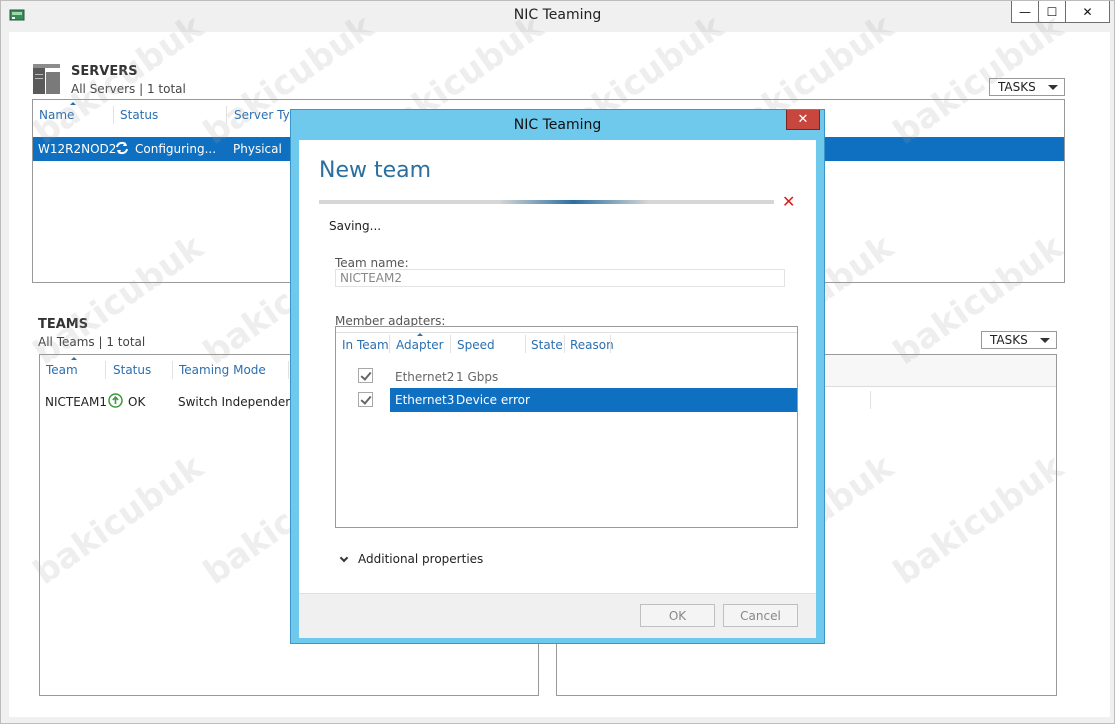 Image resolution: width=1115 pixels, height=724 pixels. I want to click on servers-tasks-button: TASKS, so click(1027, 87).